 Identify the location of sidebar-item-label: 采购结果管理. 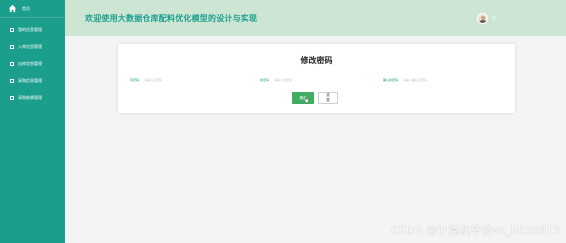
(30, 97).